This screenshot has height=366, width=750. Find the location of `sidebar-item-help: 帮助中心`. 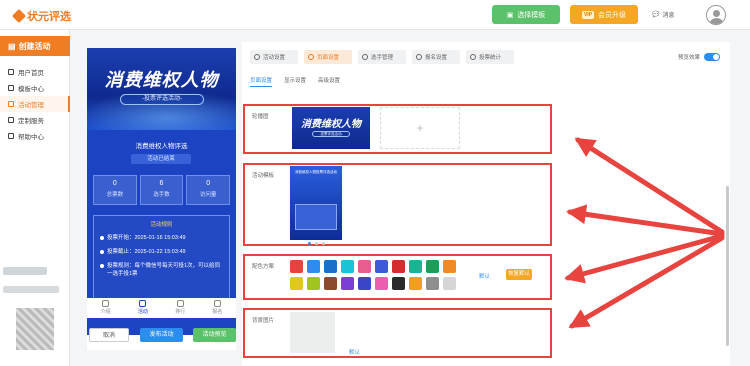

sidebar-item-help: 帮助中心 is located at coordinates (35, 136).